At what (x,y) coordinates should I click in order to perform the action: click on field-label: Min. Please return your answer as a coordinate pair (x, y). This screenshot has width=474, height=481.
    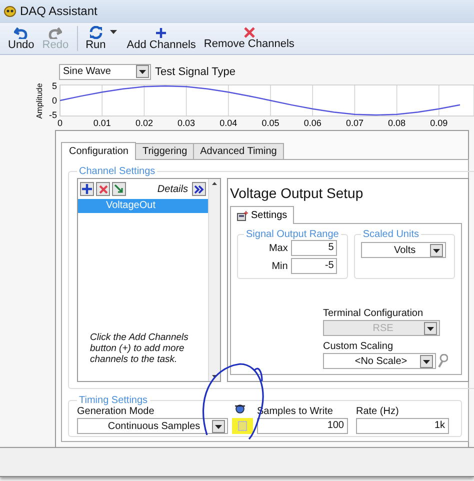
    Looking at the image, I should click on (279, 266).